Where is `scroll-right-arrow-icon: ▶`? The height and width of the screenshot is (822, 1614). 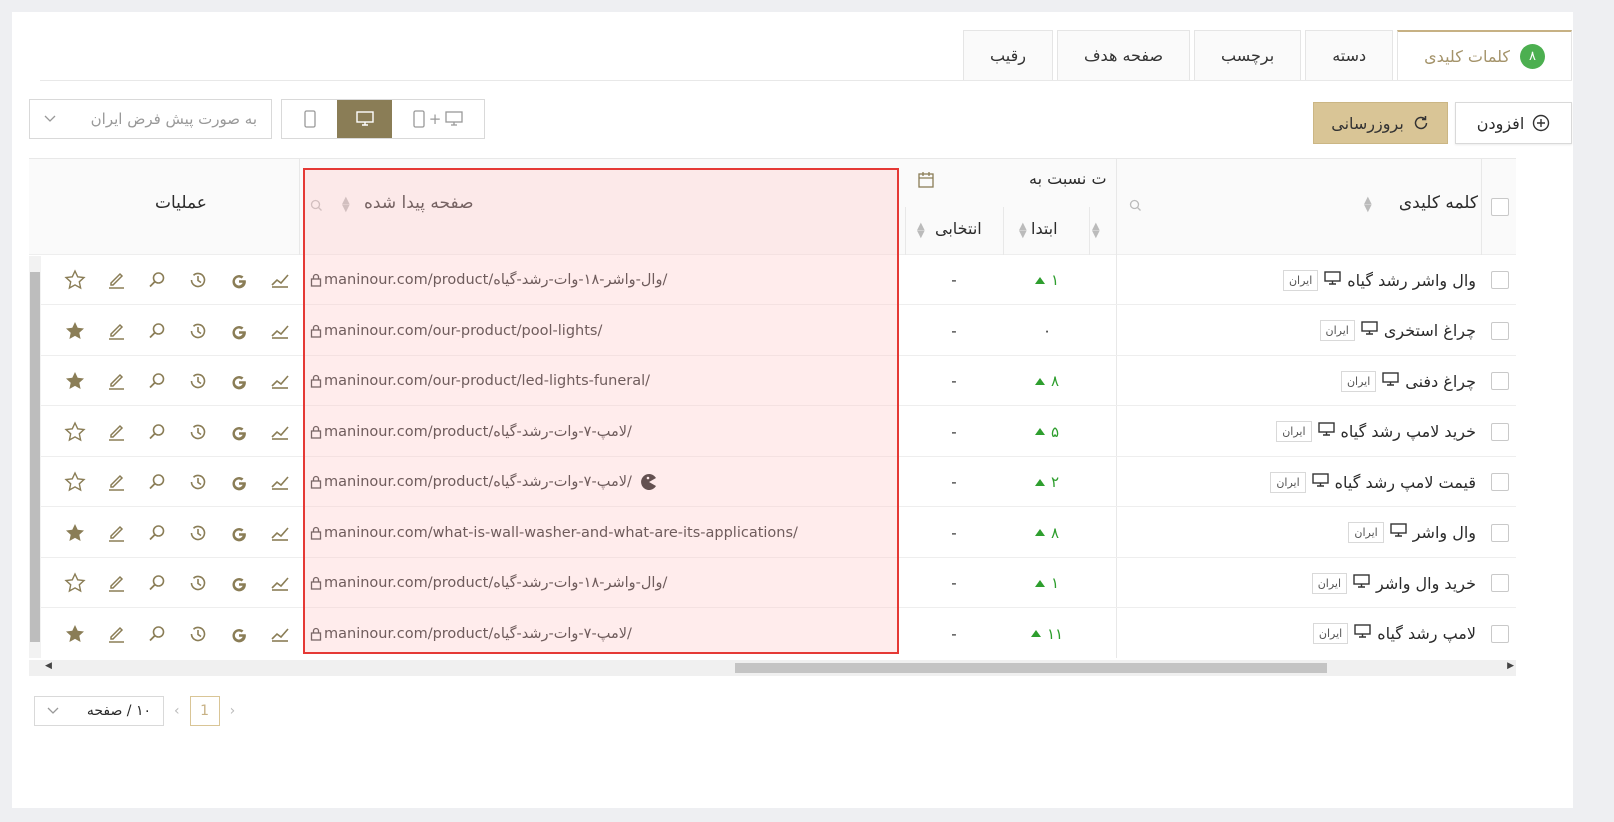
scroll-right-arrow-icon: ▶ is located at coordinates (1510, 666).